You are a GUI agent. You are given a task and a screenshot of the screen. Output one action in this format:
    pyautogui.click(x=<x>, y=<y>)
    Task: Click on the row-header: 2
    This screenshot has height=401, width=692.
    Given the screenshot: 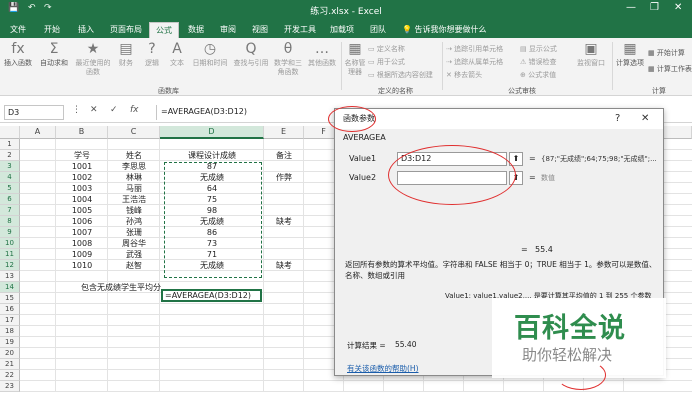 What is the action you would take?
    pyautogui.click(x=10, y=155)
    